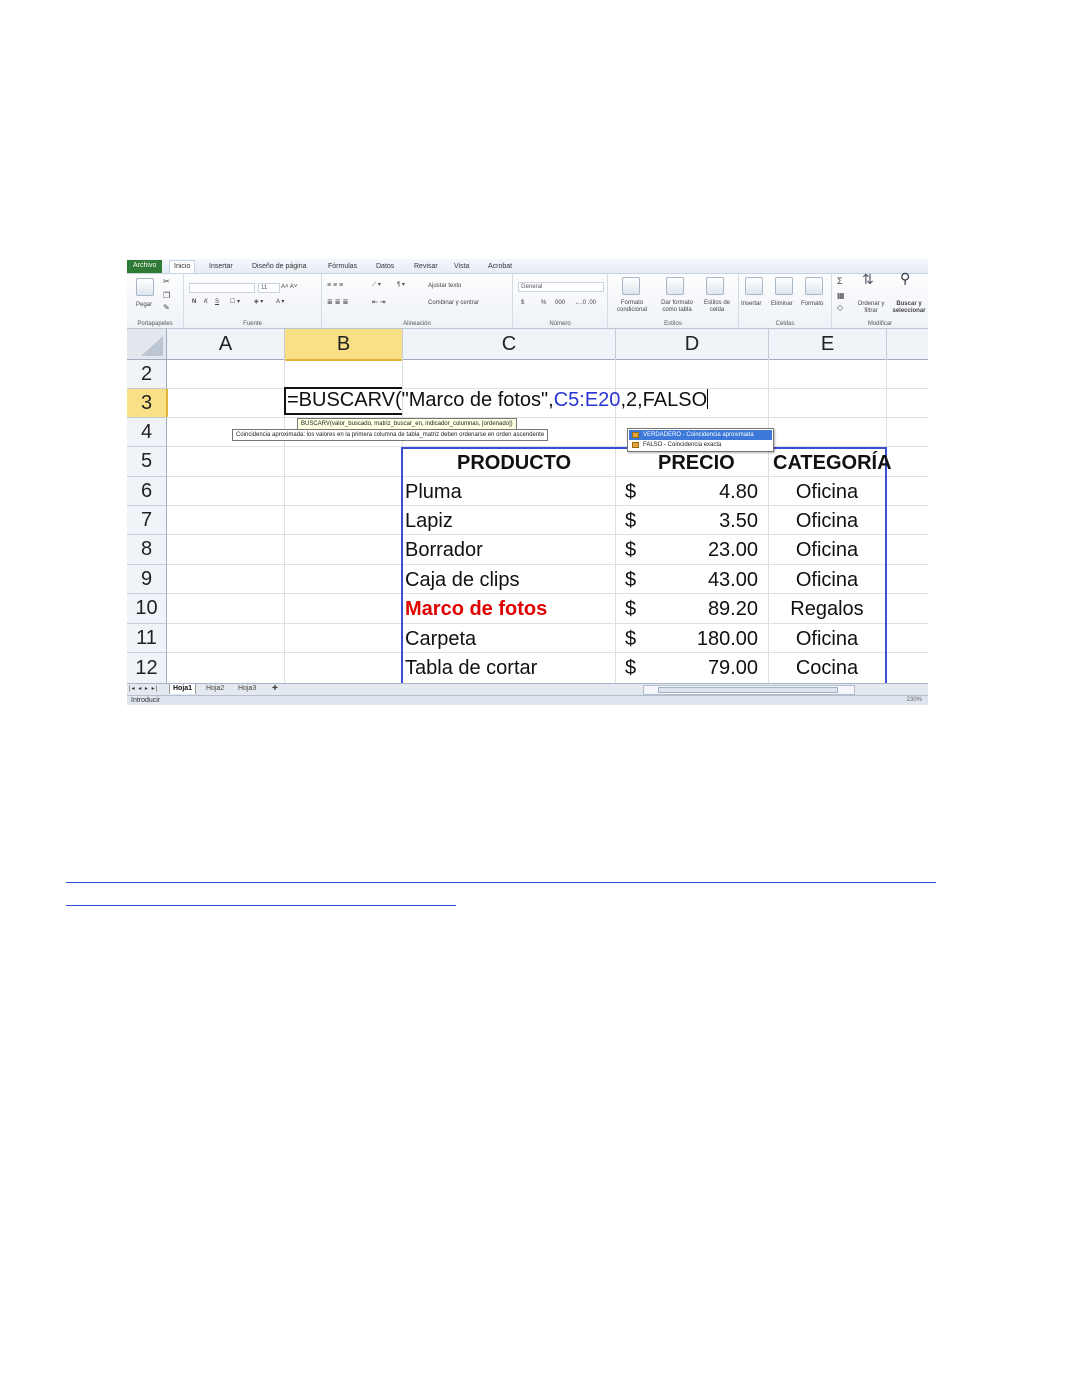 The image size is (1071, 1386). What do you see at coordinates (677, 307) in the screenshot?
I see `format-table-button: Dar formato como tabla` at bounding box center [677, 307].